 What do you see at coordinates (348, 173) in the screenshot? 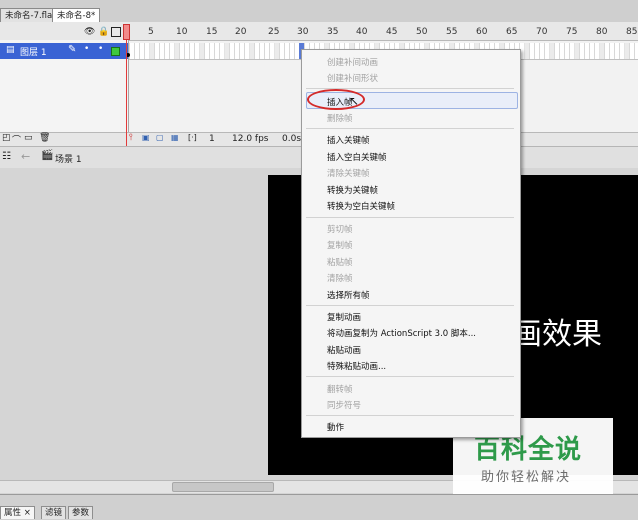
I see `menu-clear-keyframe: 清除关键帧` at bounding box center [348, 173].